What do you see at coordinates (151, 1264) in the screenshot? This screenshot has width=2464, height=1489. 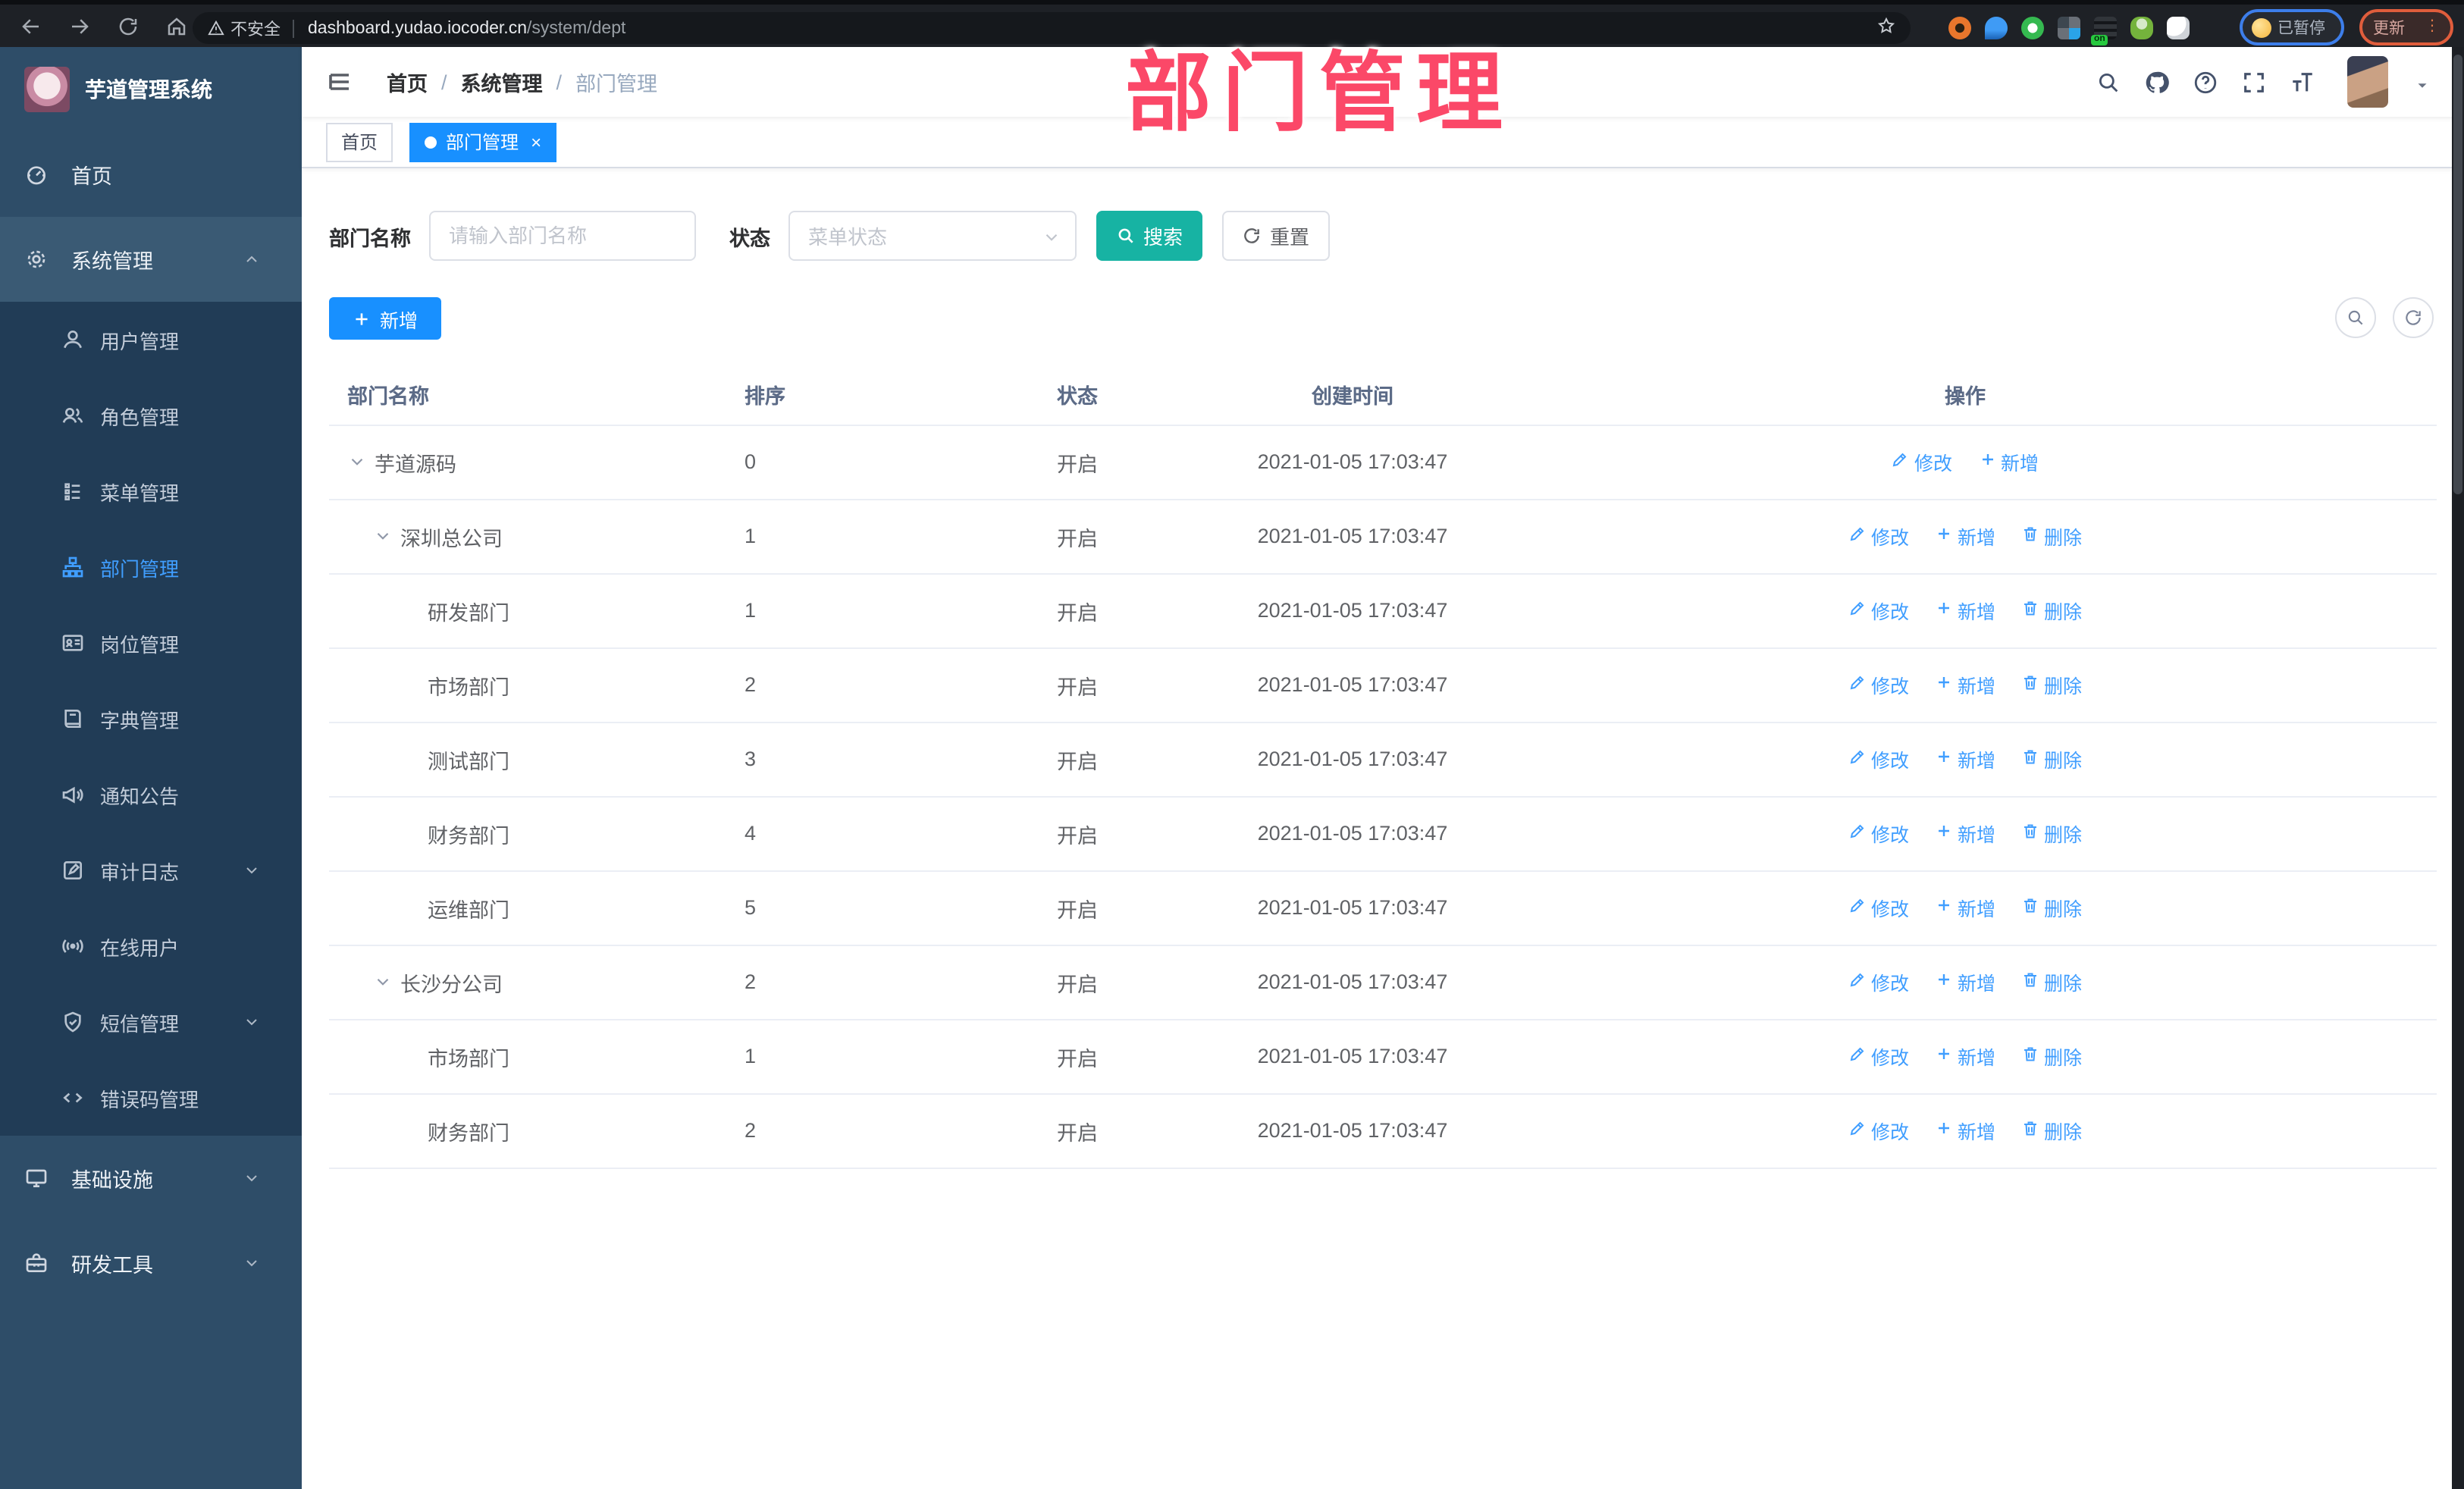 I see `sidebar-item-研发工具: 研发工具` at bounding box center [151, 1264].